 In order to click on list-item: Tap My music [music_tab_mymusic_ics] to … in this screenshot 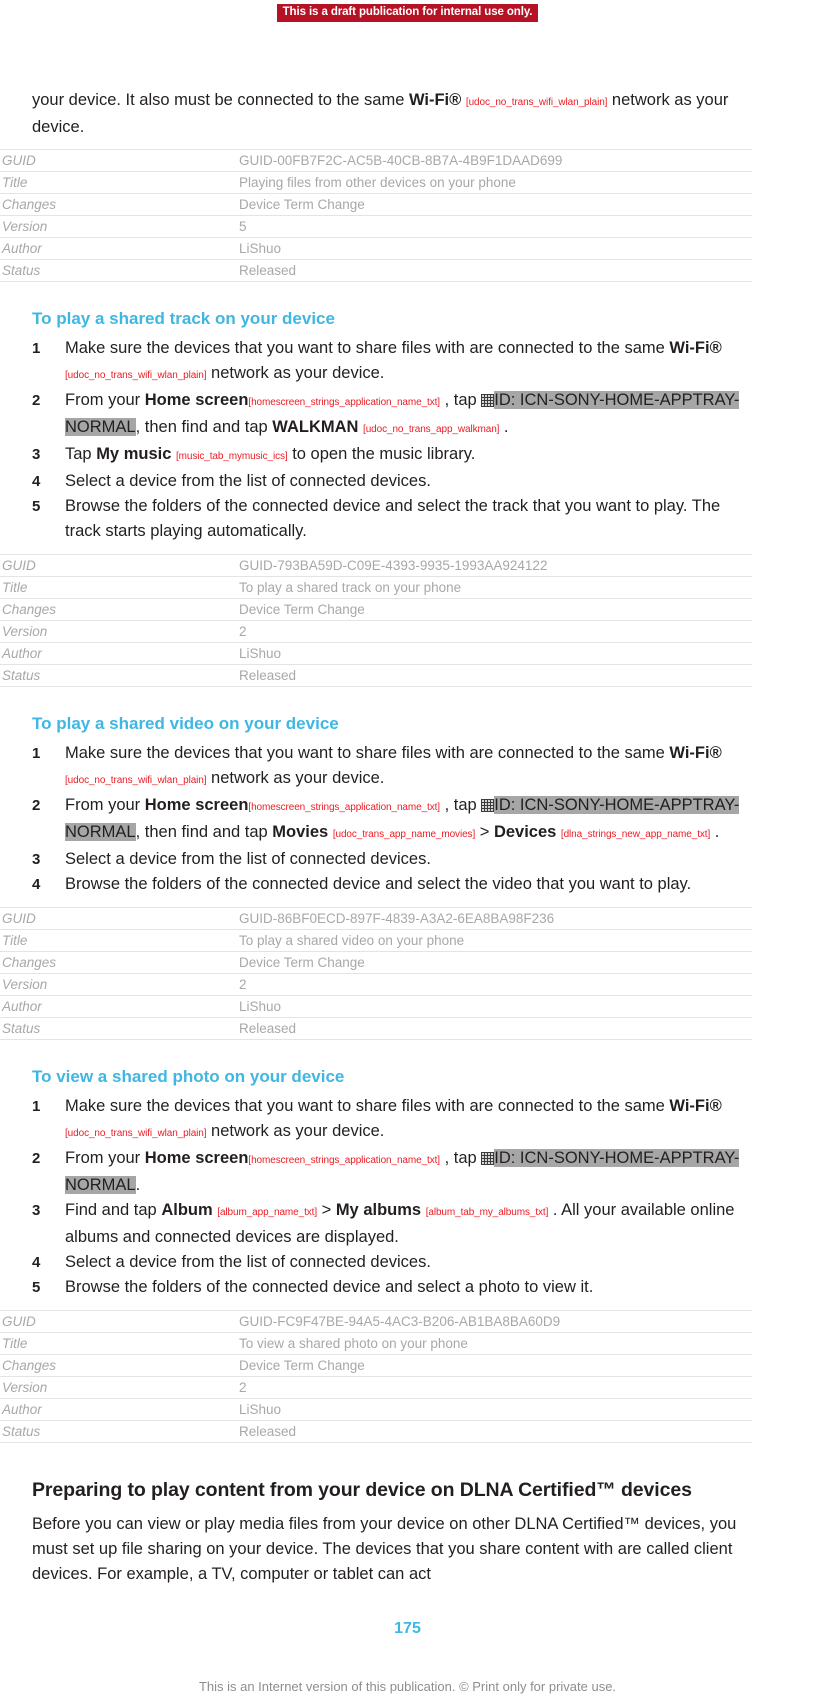, I will do `click(392, 455)`.